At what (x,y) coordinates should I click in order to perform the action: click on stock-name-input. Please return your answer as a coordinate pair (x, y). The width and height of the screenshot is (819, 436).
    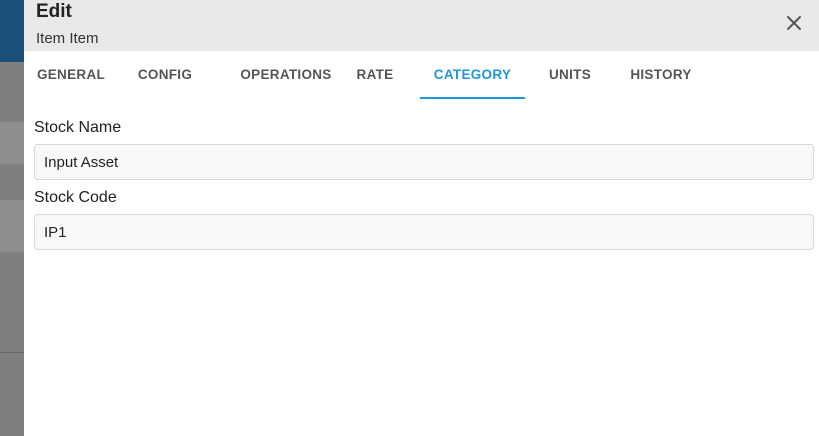
    Looking at the image, I should click on (424, 162).